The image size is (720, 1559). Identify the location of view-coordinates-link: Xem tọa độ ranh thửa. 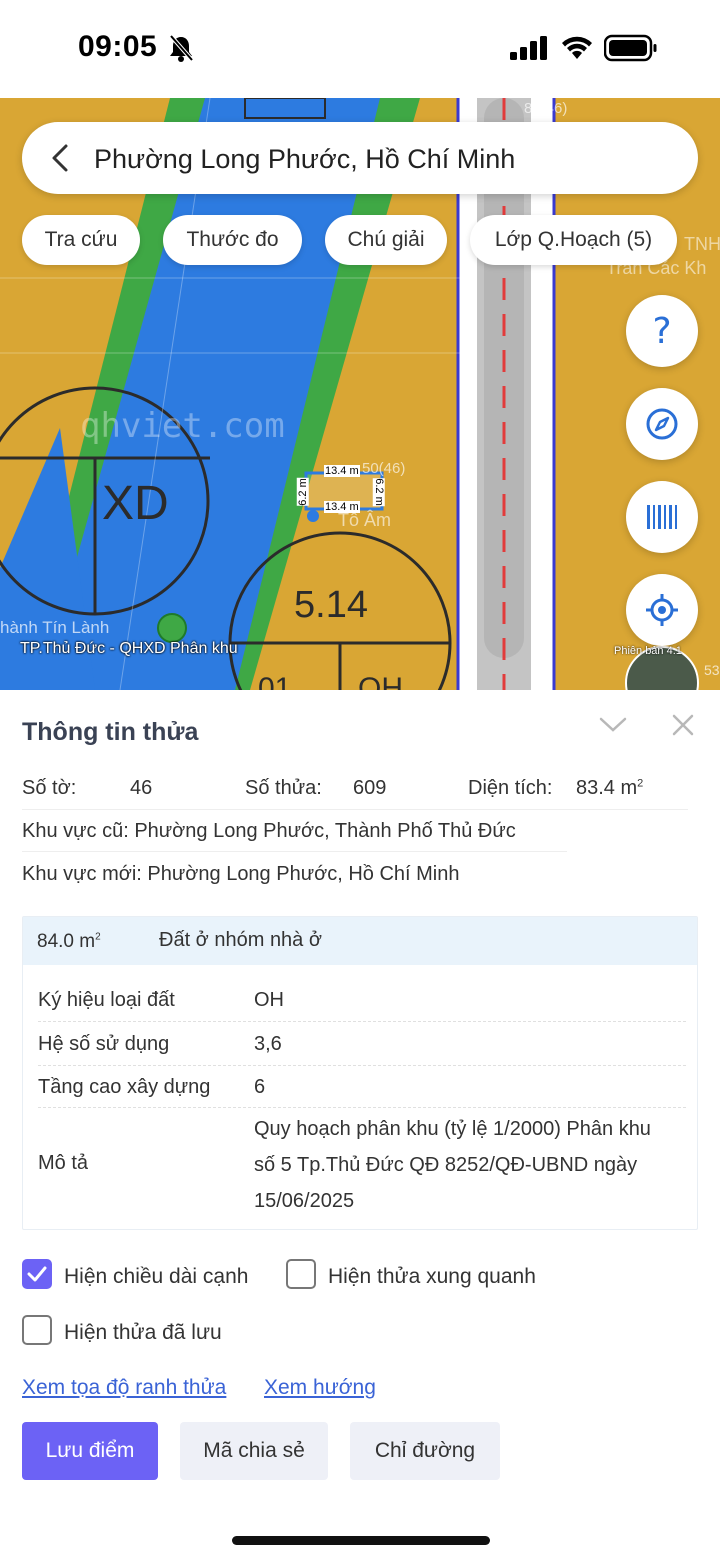
(124, 1388).